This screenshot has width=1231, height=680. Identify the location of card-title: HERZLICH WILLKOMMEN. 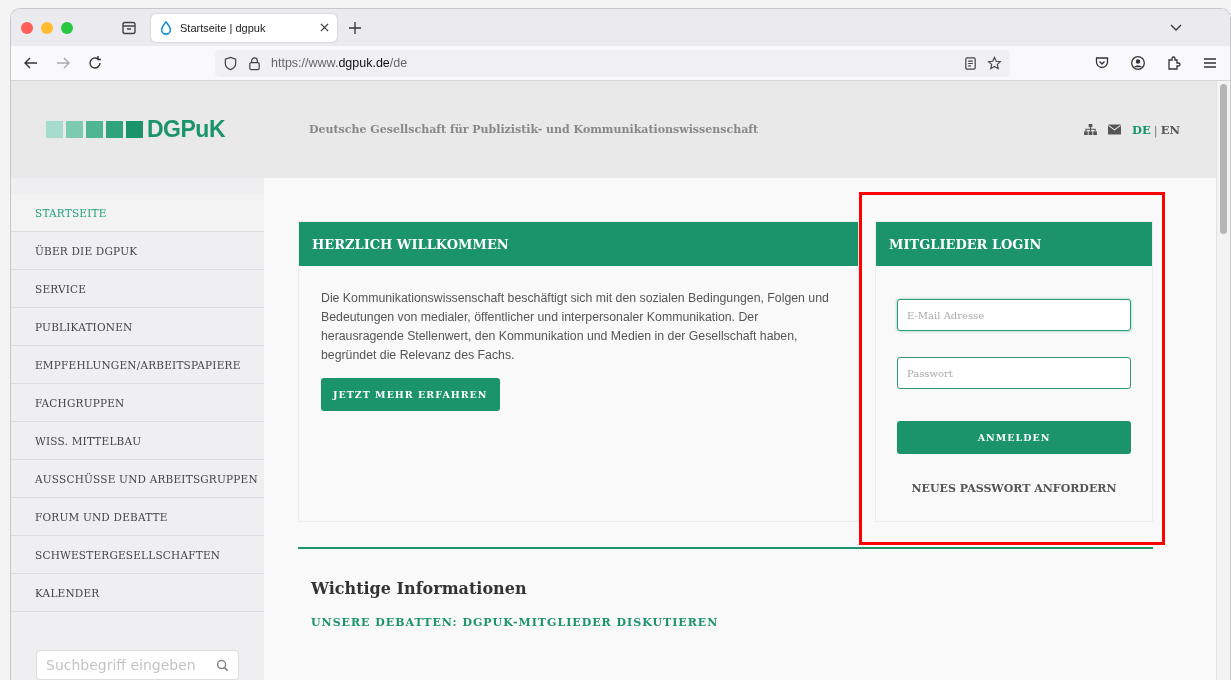
(578, 244).